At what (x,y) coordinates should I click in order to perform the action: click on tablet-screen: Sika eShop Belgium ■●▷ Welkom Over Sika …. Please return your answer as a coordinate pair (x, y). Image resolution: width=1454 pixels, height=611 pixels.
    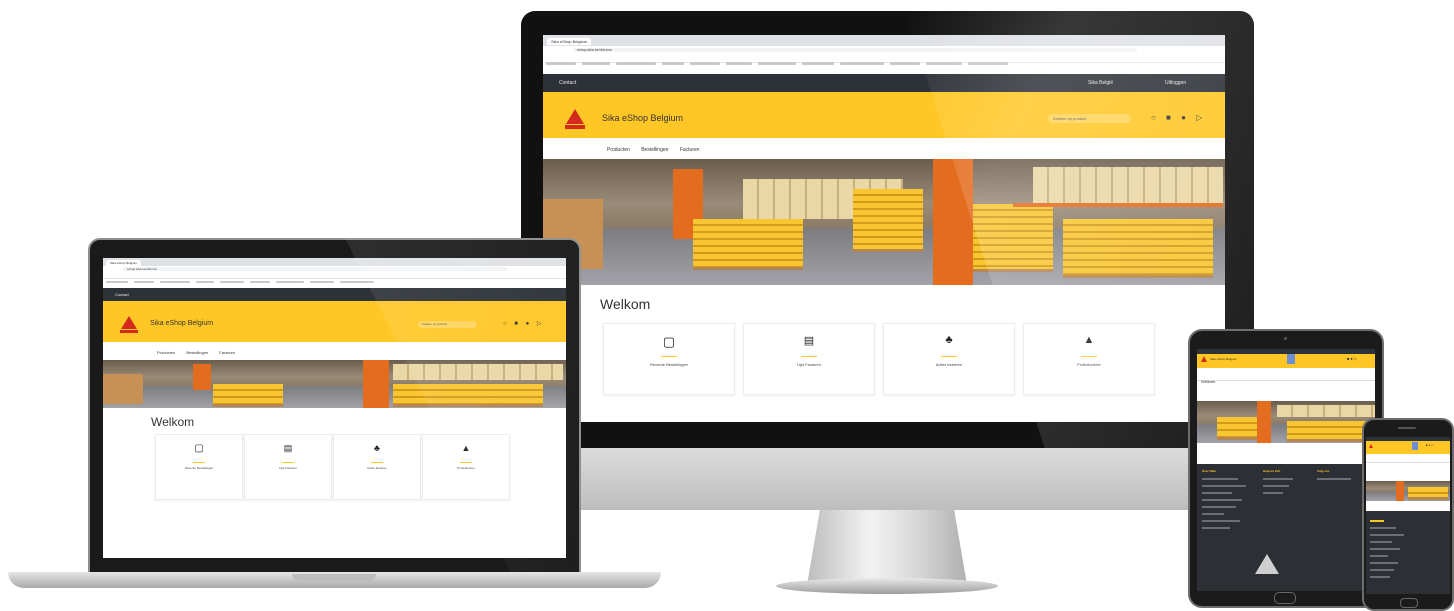
    Looking at the image, I should click on (1286, 470).